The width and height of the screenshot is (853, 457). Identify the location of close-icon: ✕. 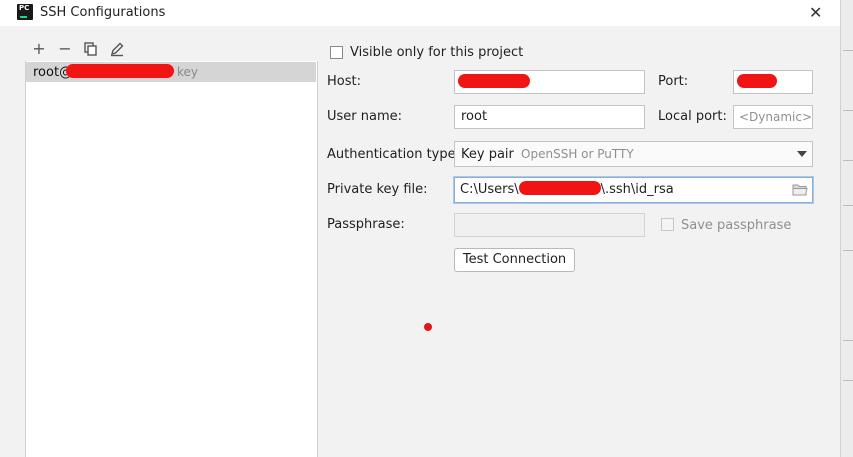
(815, 12).